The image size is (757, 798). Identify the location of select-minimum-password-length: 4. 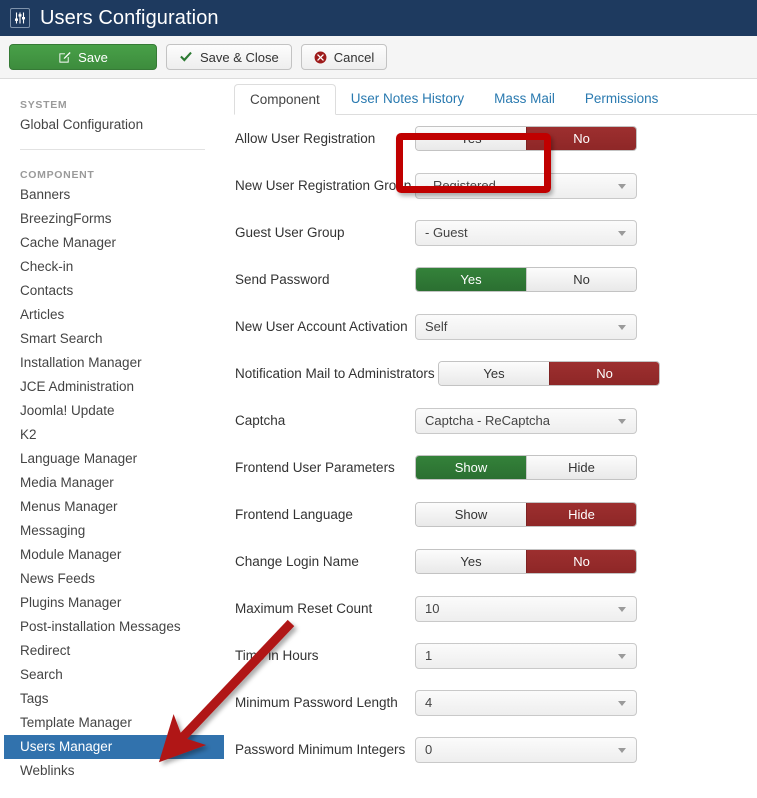
(526, 702).